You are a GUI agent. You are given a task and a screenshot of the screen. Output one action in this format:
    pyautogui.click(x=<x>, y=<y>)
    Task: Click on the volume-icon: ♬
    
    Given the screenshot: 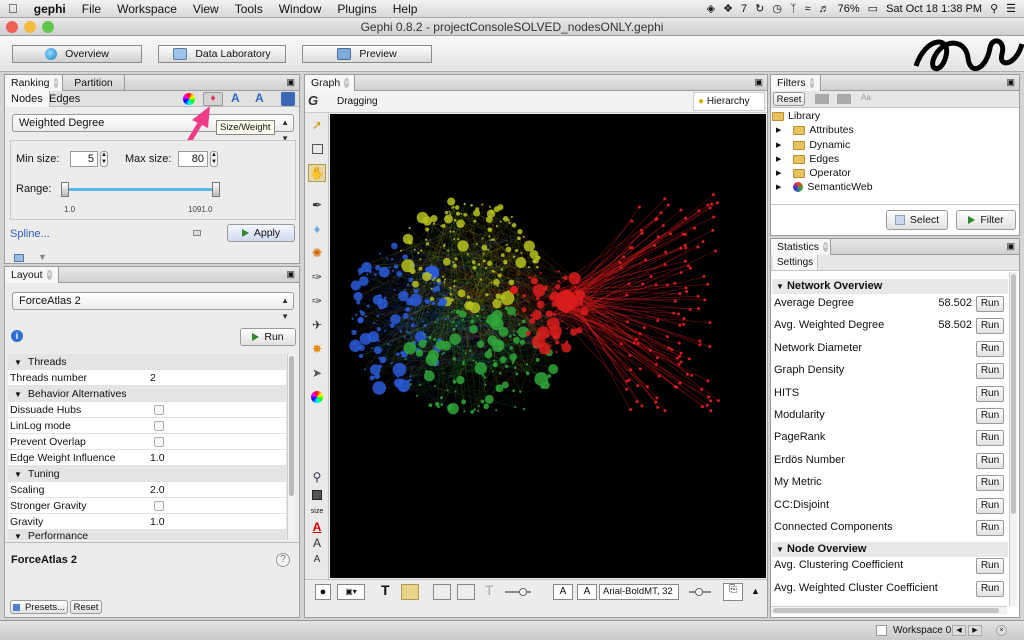 What is the action you would take?
    pyautogui.click(x=824, y=9)
    